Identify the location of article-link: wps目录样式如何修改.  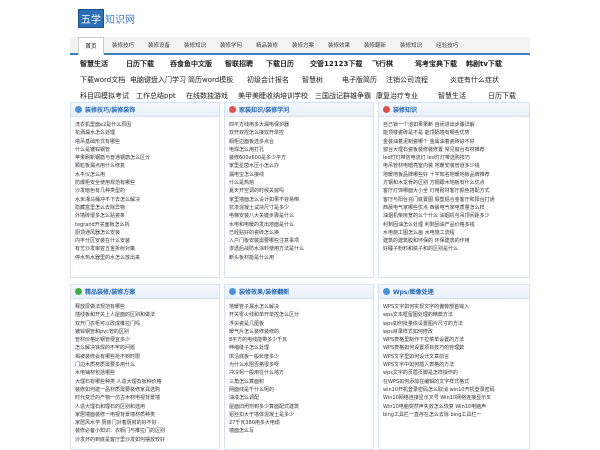
(454, 332).